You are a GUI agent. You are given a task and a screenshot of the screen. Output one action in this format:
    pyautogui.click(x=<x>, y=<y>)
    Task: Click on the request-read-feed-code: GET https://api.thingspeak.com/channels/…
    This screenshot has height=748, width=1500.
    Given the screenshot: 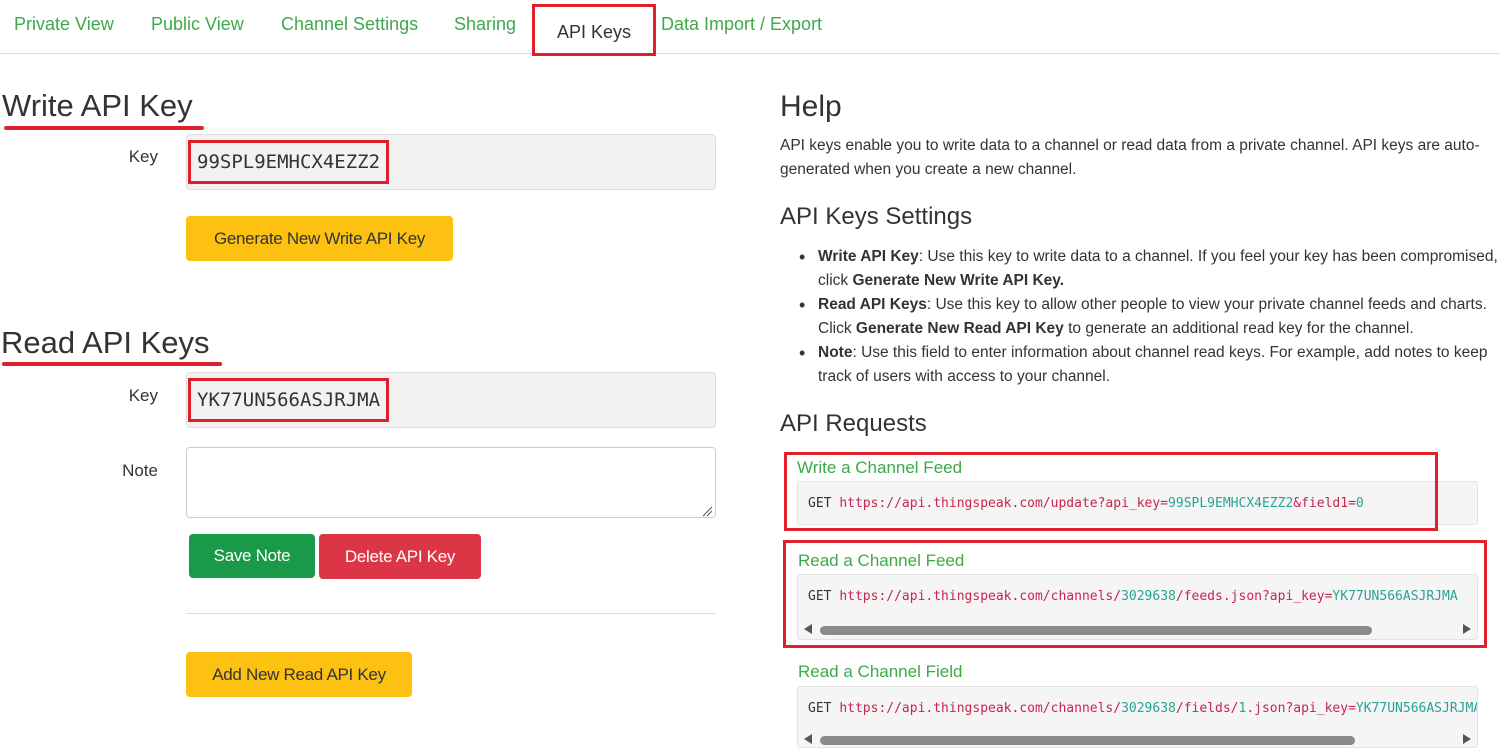 What is the action you would take?
    pyautogui.click(x=1137, y=607)
    